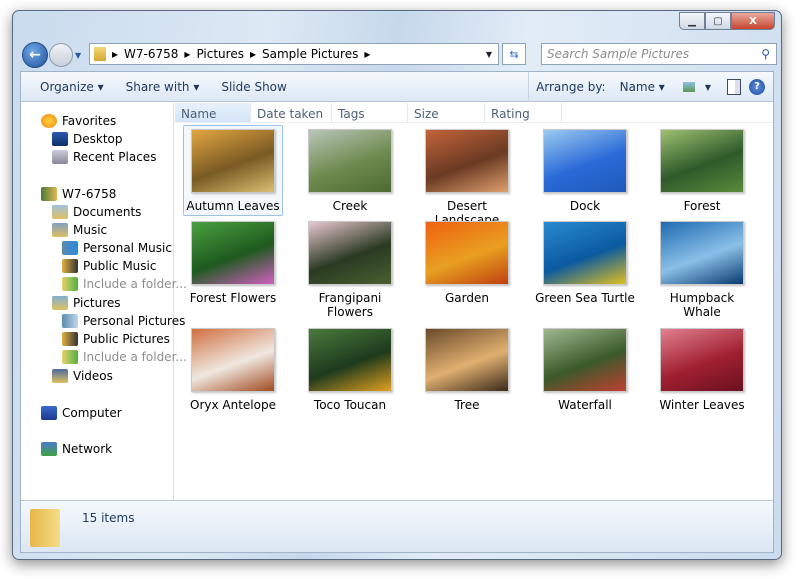  I want to click on nav-public-music: Public Music, so click(109, 266).